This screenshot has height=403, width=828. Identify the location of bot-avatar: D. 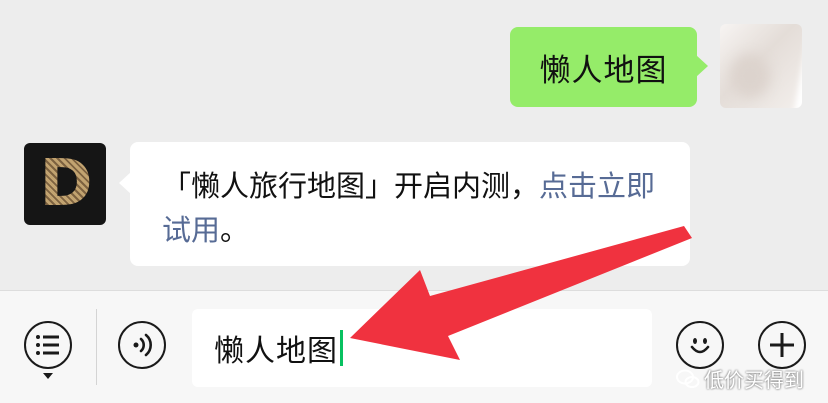
(65, 184).